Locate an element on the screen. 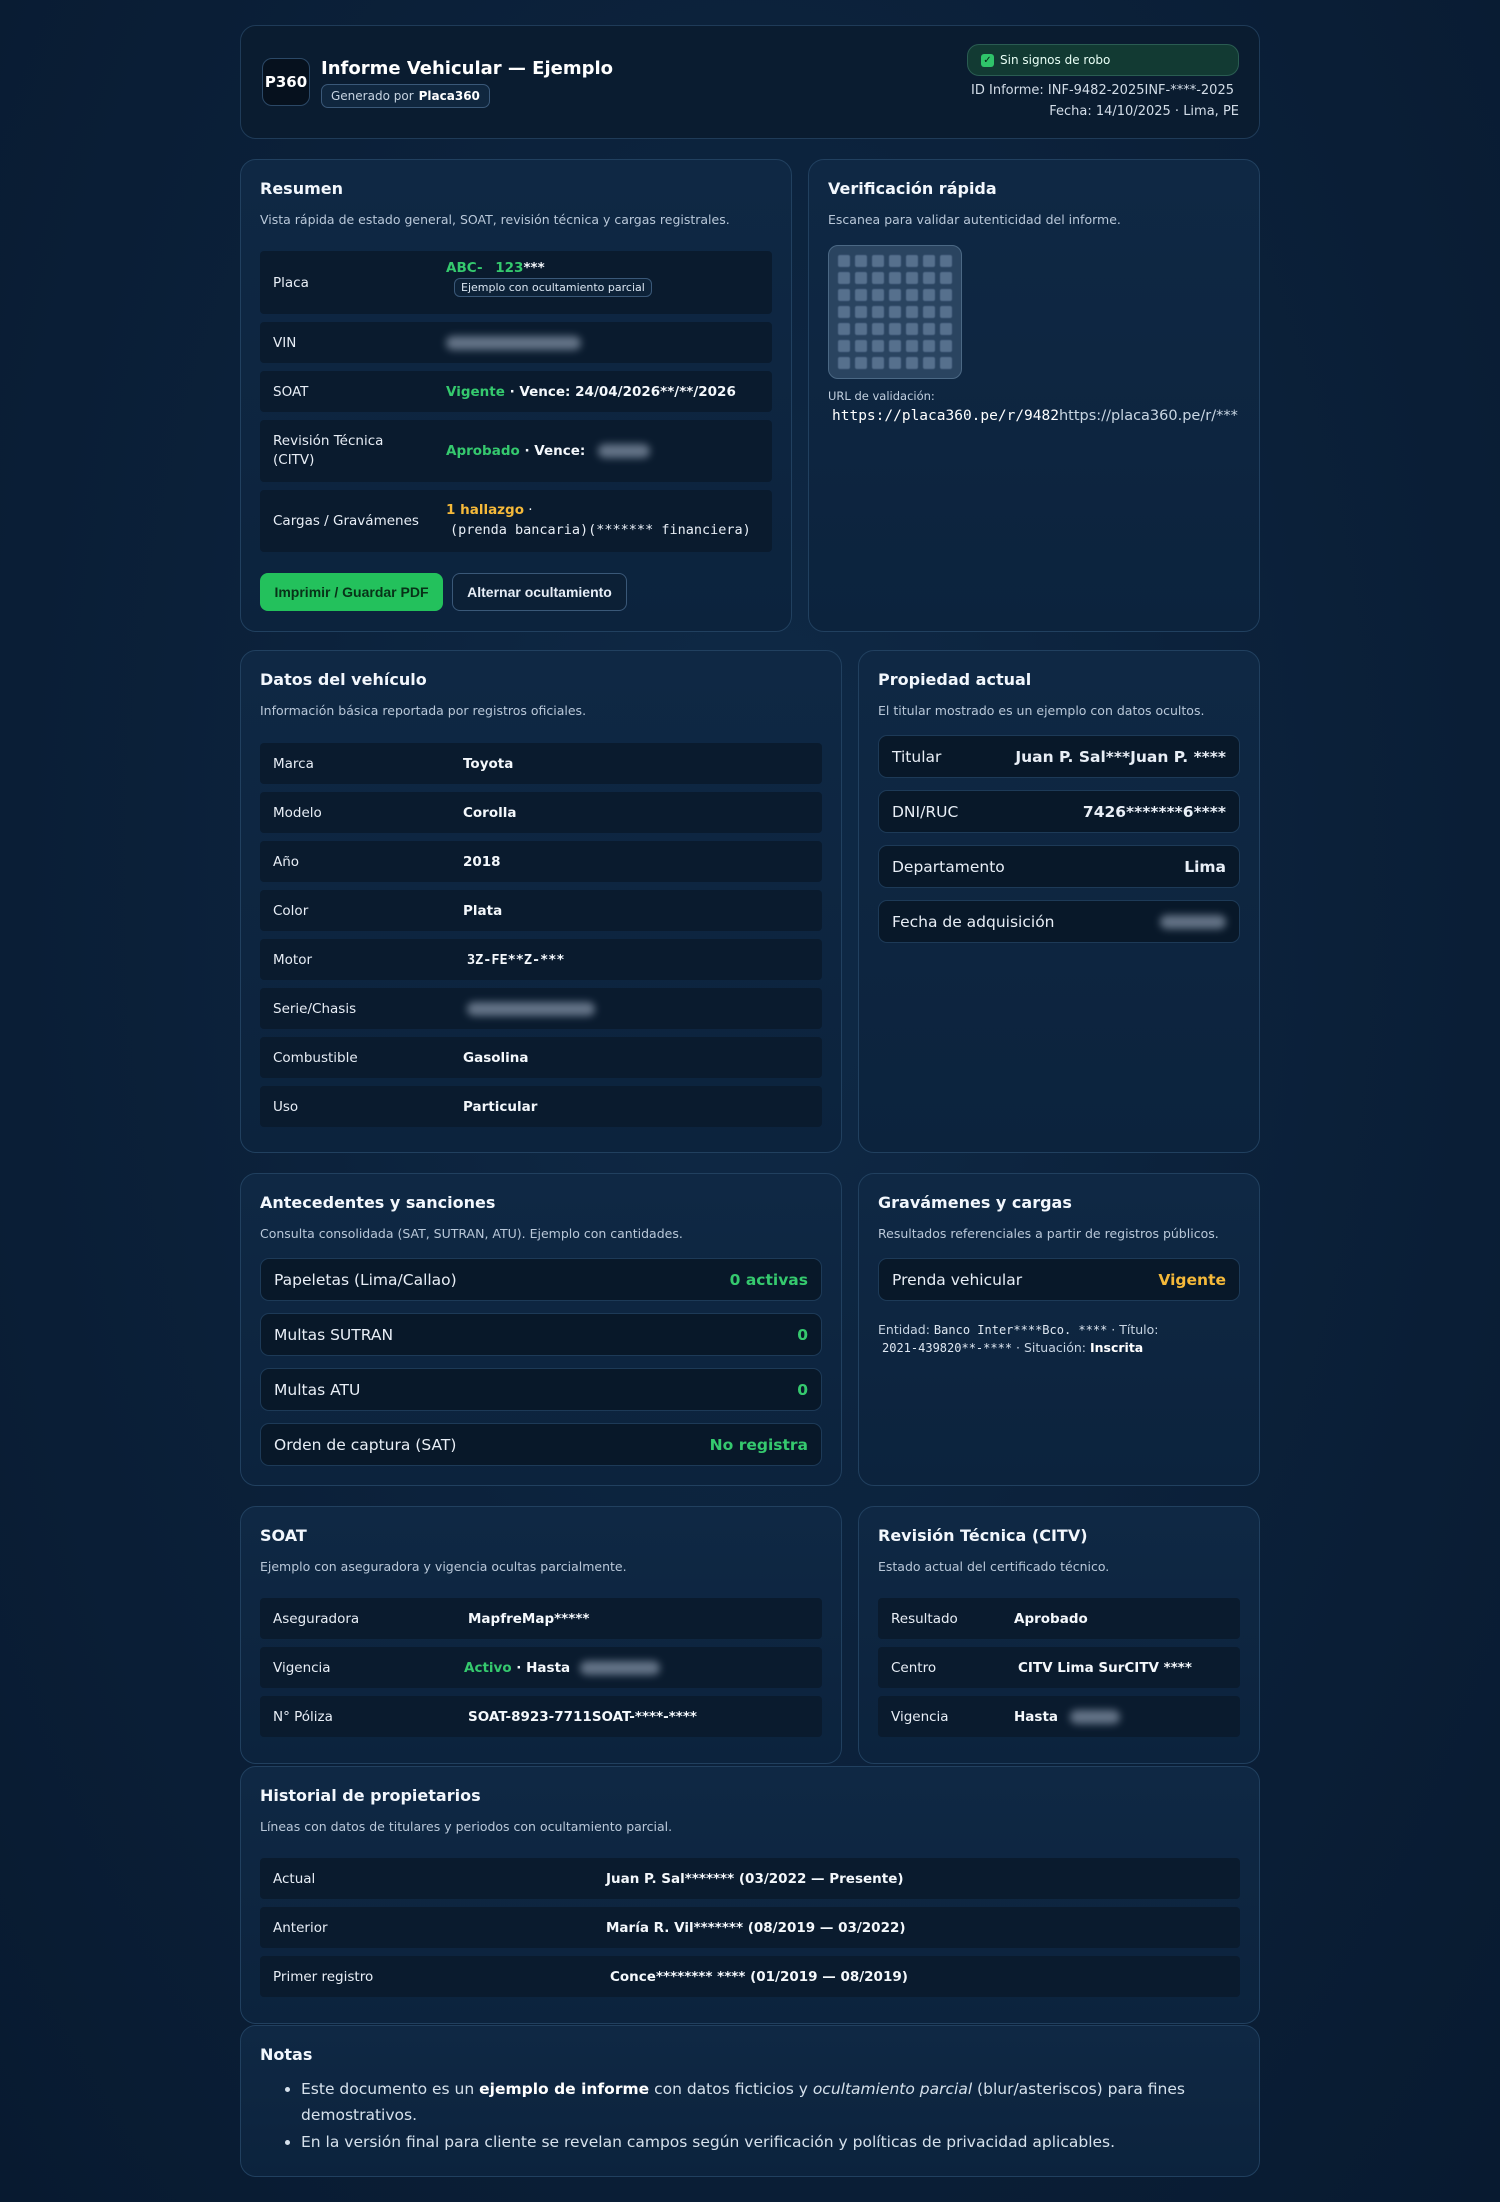 The width and height of the screenshot is (1500, 2202). cargas-sep: · is located at coordinates (528, 510).